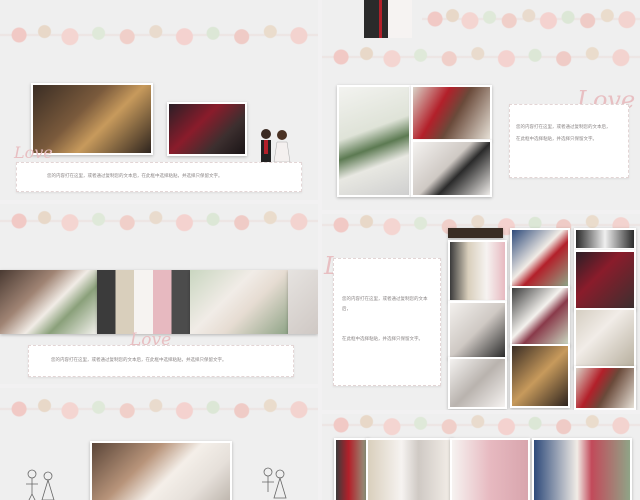 The image size is (640, 500). Describe the element at coordinates (451, 168) in the screenshot. I see `photo-hands` at that location.